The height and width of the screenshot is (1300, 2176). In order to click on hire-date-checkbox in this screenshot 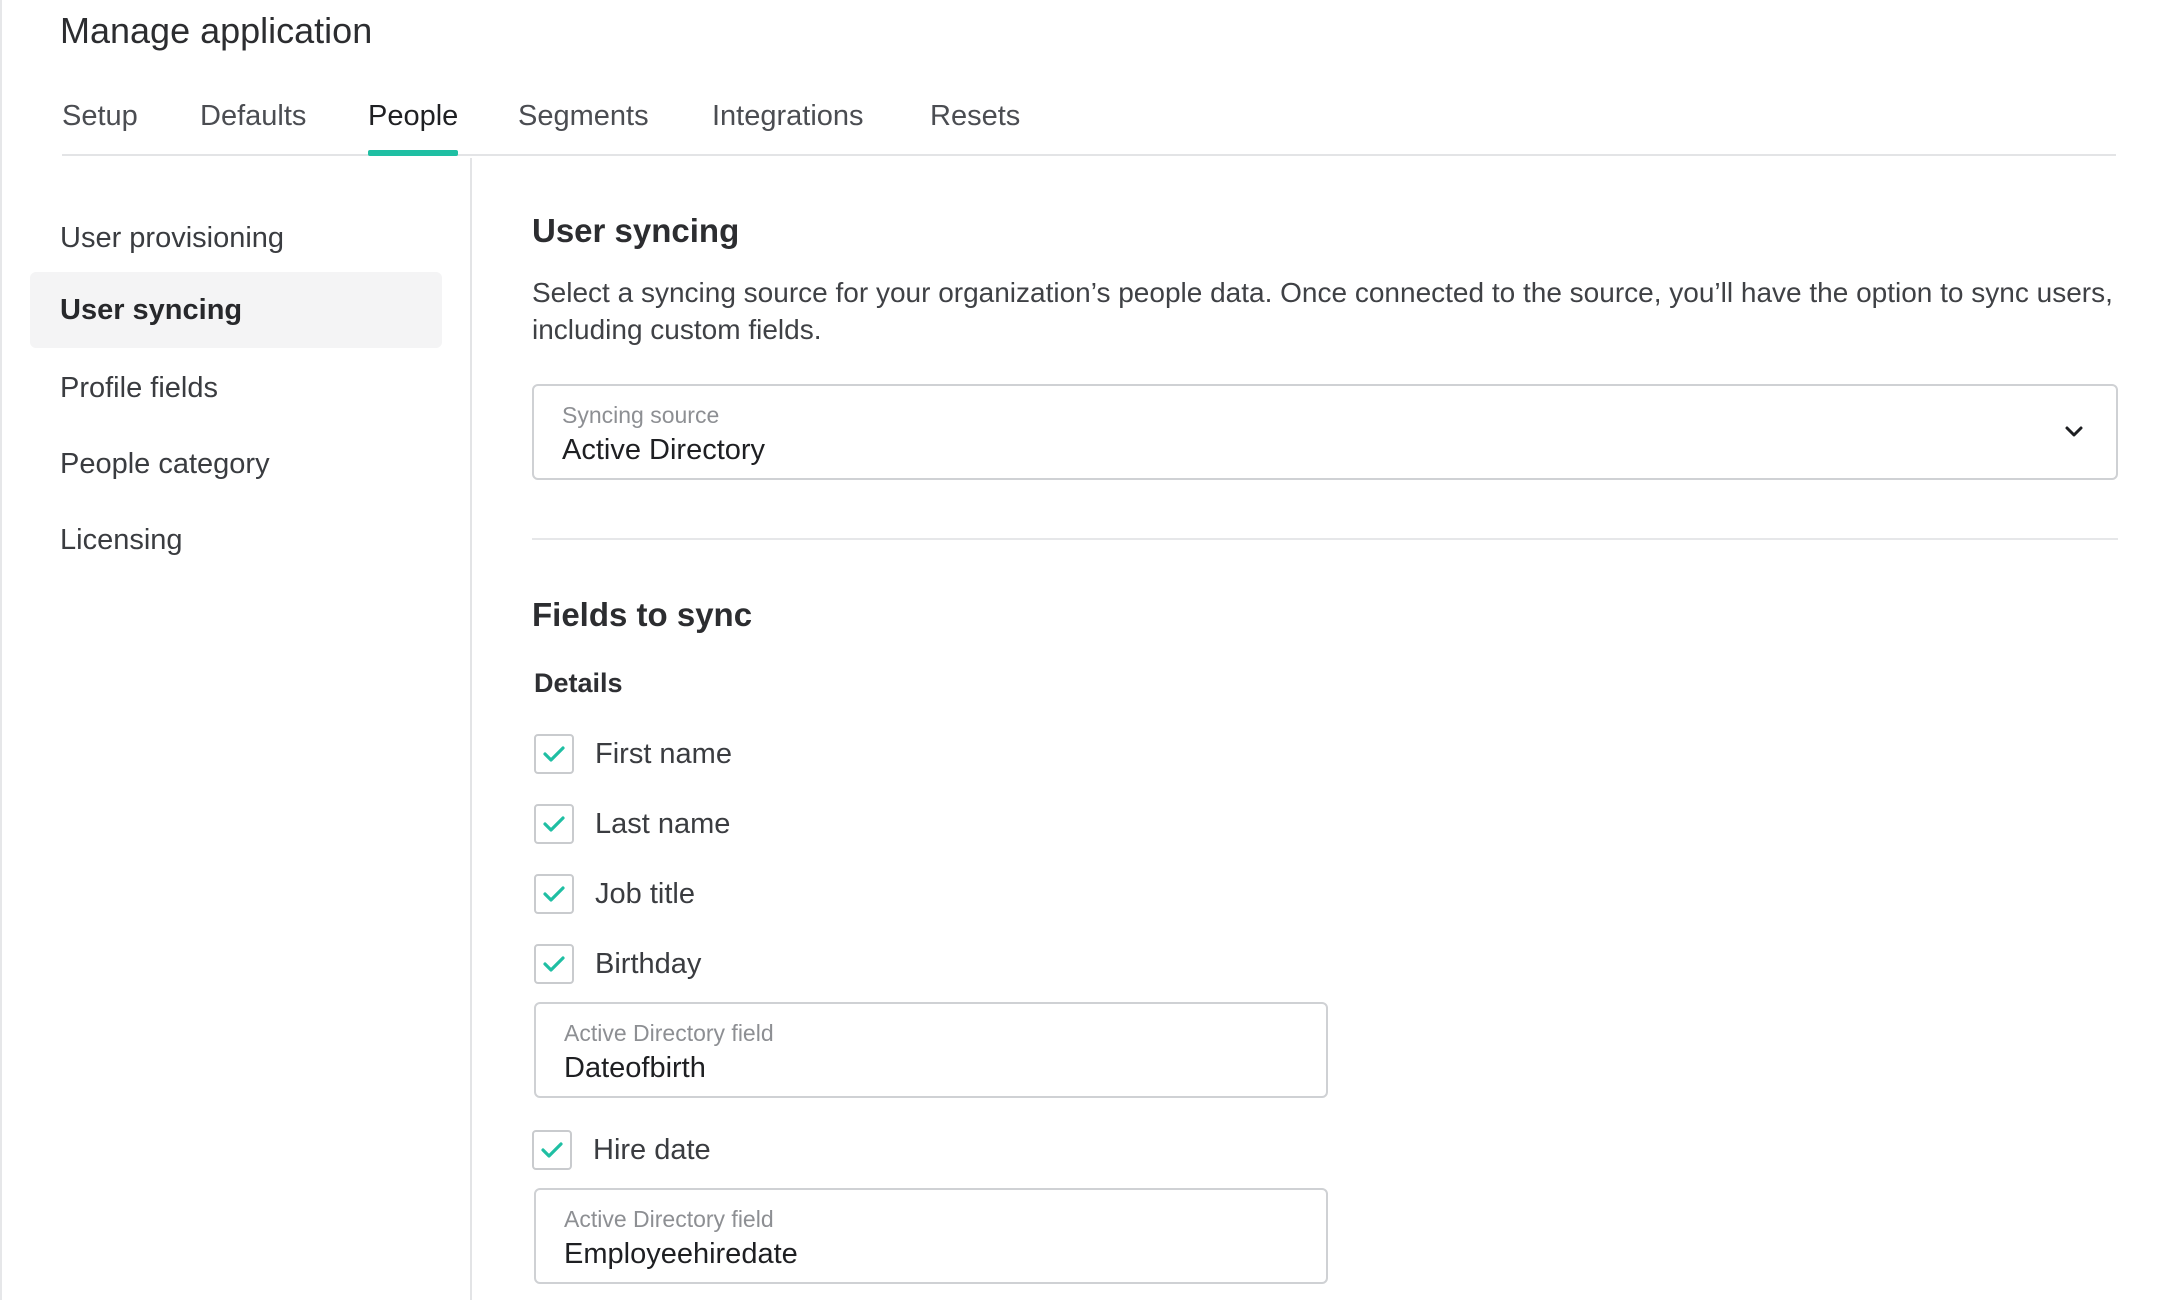, I will do `click(552, 1150)`.